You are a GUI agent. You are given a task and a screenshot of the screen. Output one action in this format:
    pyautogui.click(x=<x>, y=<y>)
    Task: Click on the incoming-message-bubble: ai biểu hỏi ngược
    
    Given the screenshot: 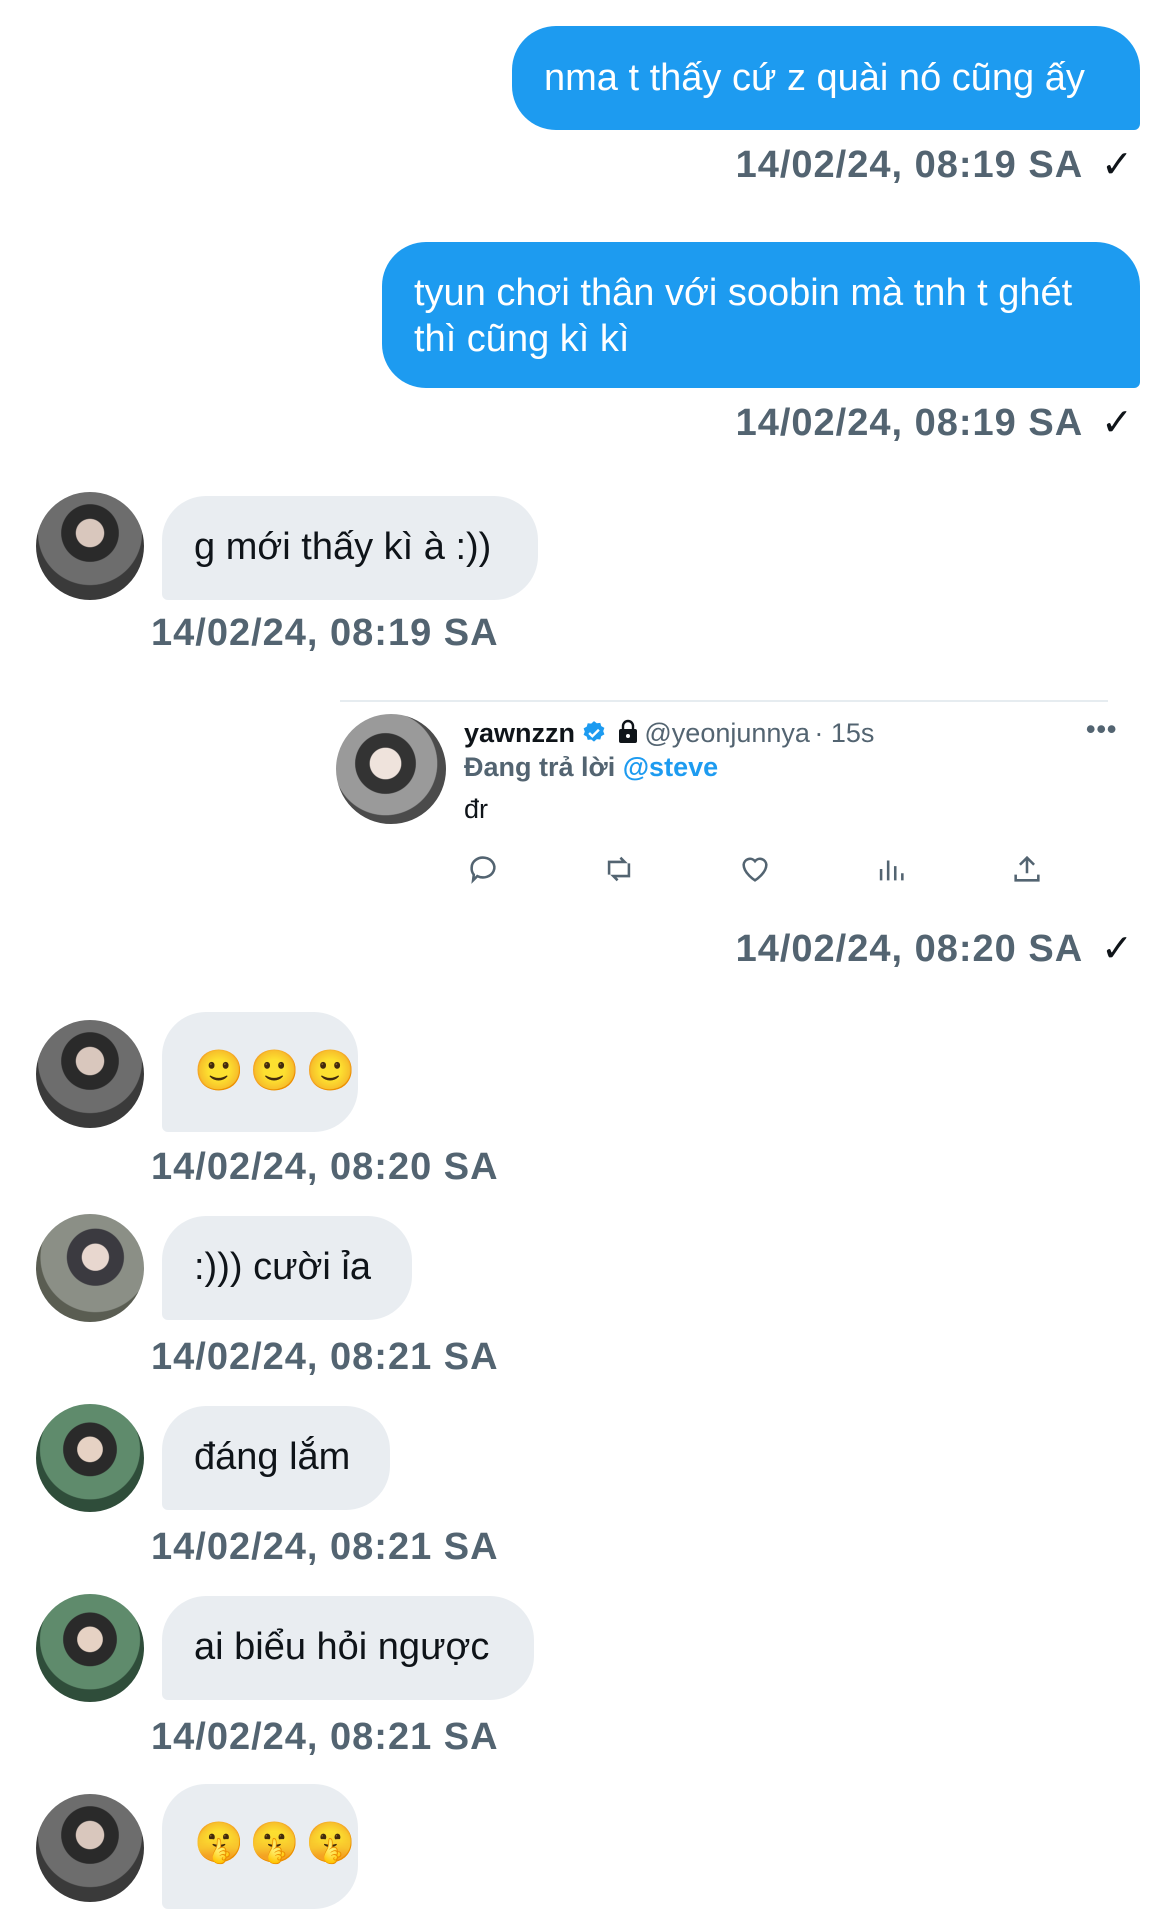 What is the action you would take?
    pyautogui.click(x=348, y=1648)
    